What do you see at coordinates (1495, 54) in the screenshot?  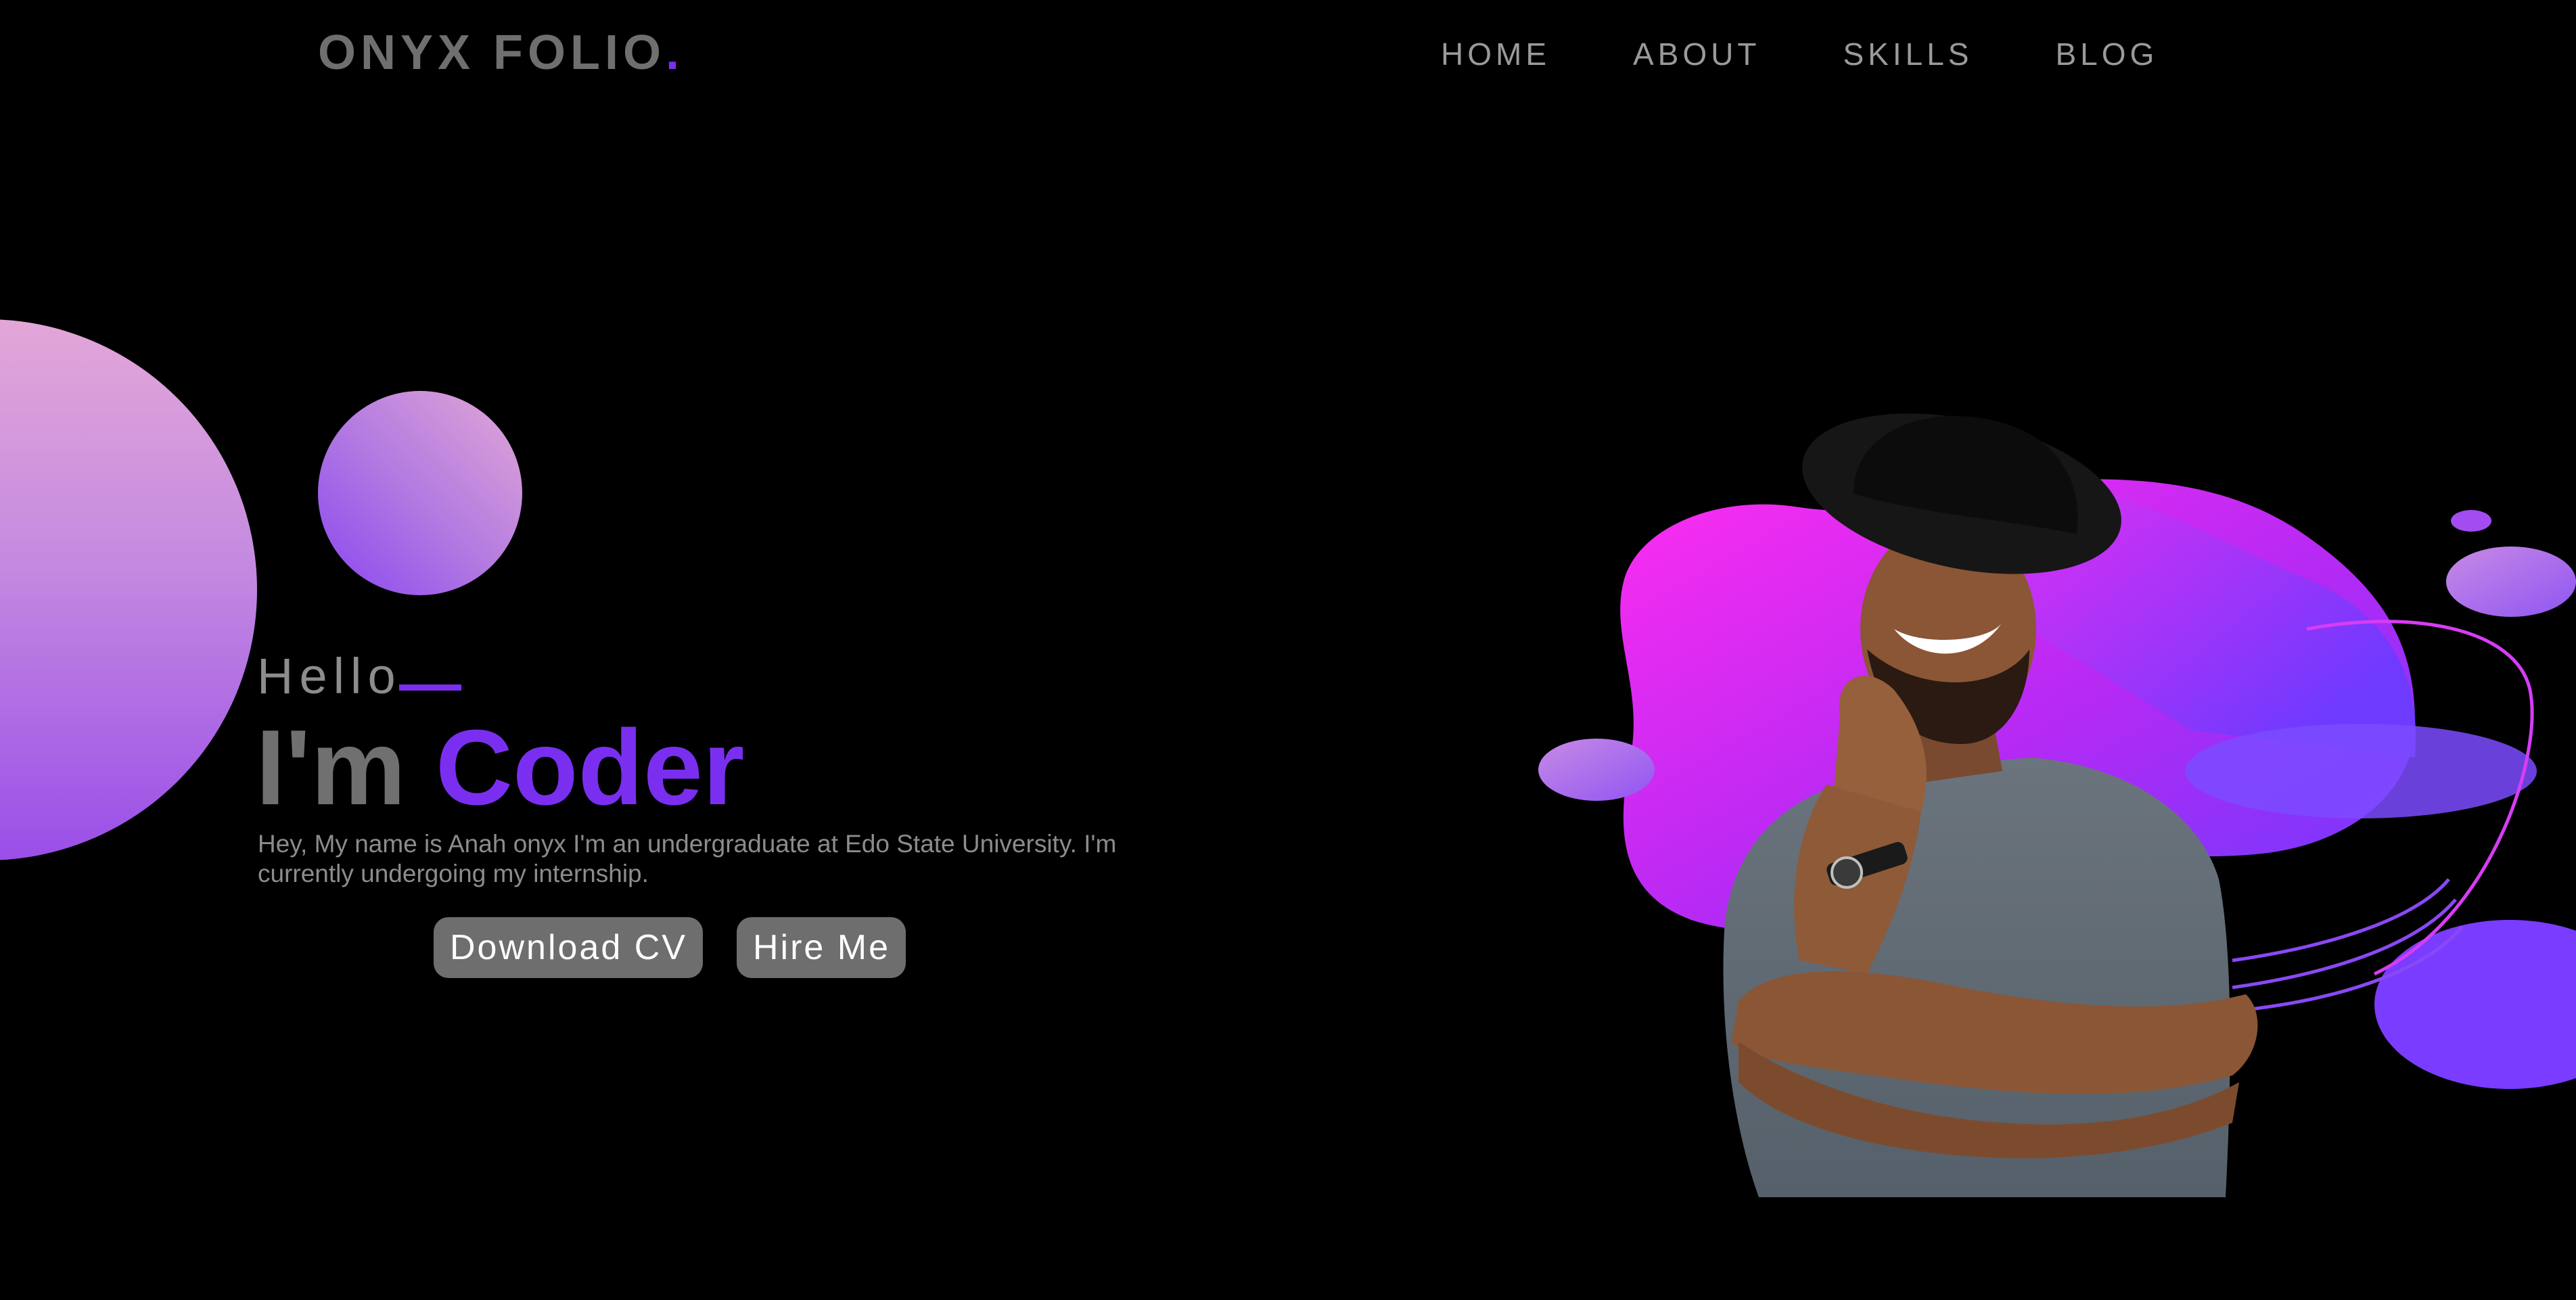 I see `nav-item-home: HOME` at bounding box center [1495, 54].